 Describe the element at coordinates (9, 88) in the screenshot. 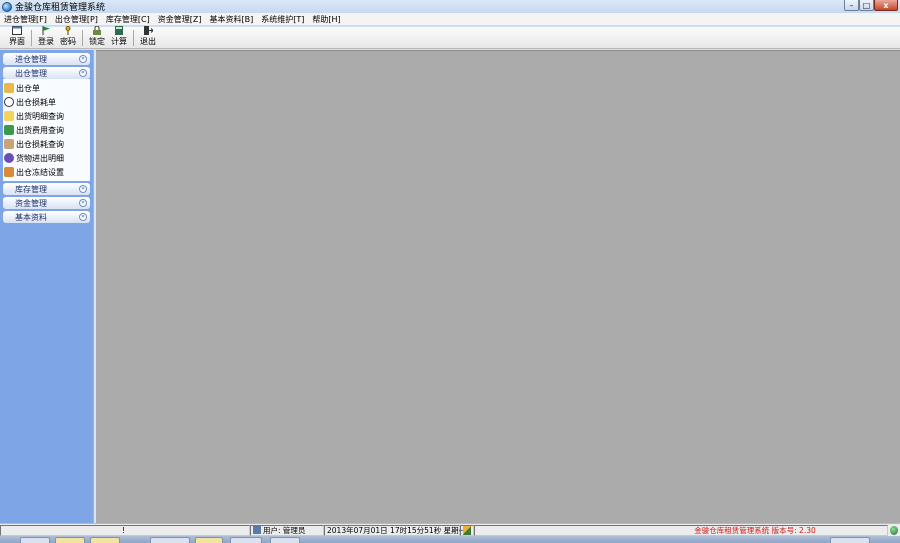

I see `folder-icon` at that location.